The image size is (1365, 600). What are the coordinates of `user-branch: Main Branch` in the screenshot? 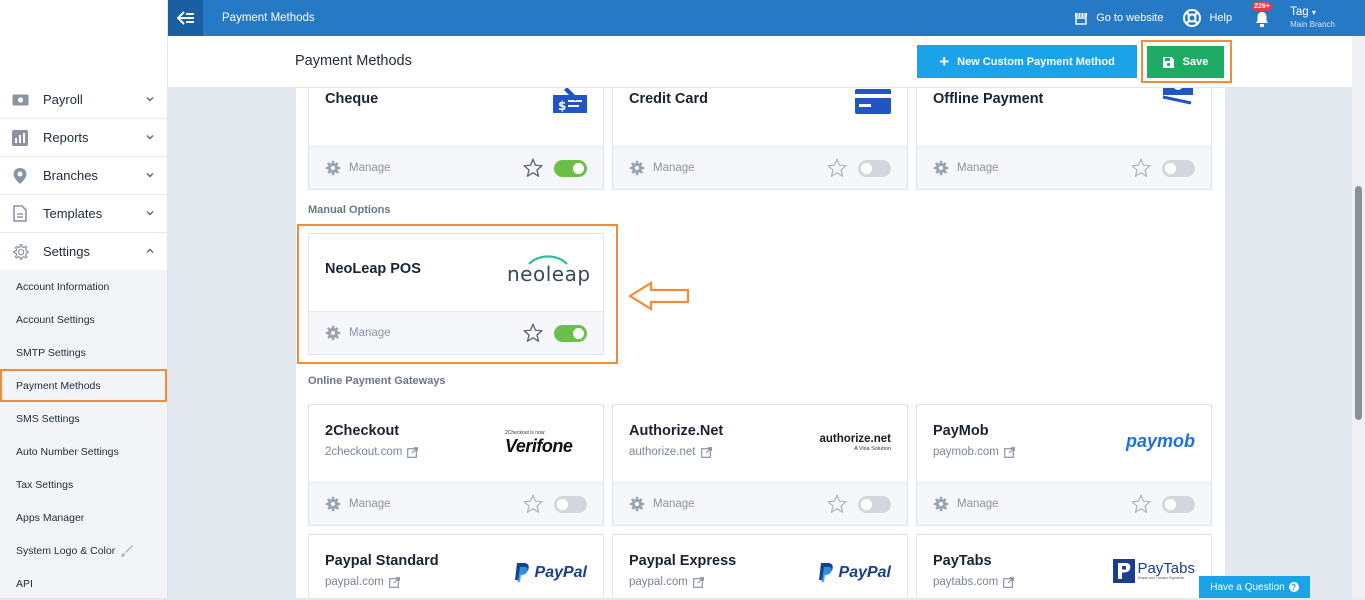 It's located at (1312, 24).